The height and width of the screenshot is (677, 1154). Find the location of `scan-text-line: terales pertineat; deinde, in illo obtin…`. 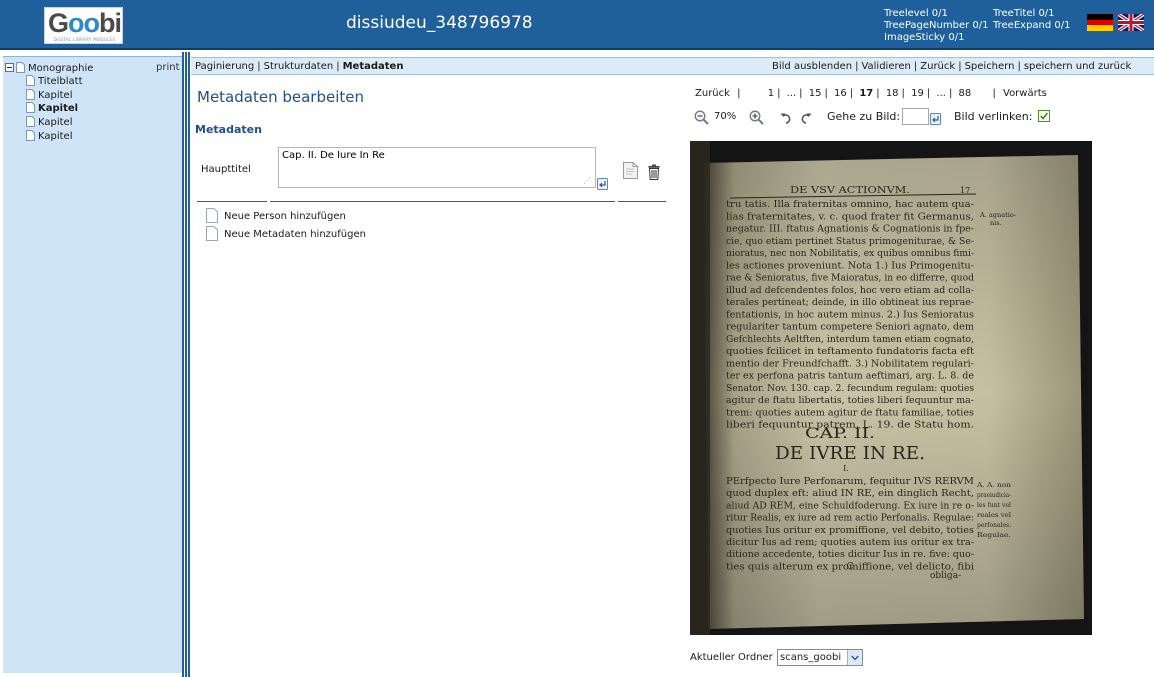

scan-text-line: terales pertineat; deinde, in illo obtin… is located at coordinates (850, 302).